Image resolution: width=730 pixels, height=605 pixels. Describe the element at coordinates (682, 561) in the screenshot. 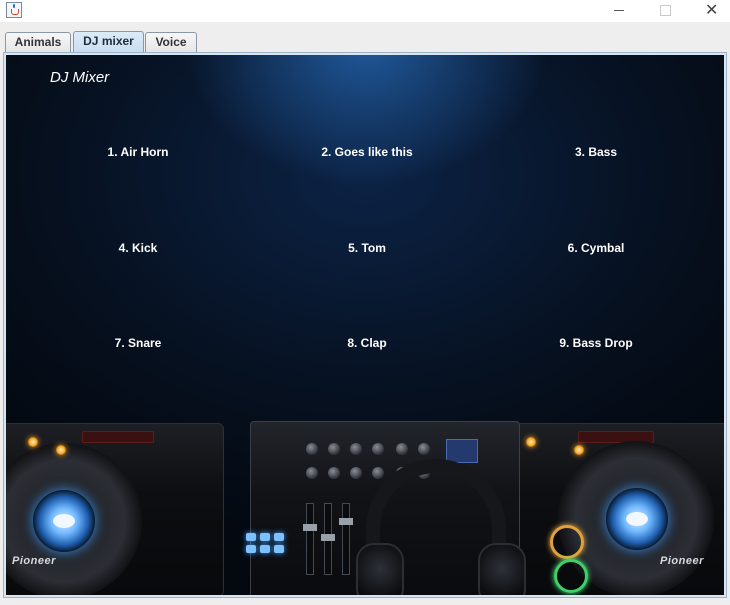

I see `brand-logo-right: Pioneer` at that location.